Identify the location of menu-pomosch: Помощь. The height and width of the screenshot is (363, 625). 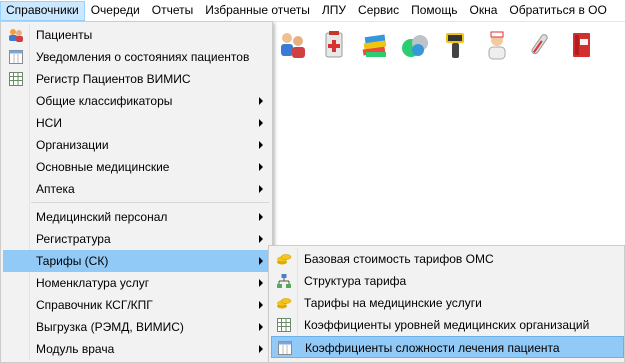
(434, 11).